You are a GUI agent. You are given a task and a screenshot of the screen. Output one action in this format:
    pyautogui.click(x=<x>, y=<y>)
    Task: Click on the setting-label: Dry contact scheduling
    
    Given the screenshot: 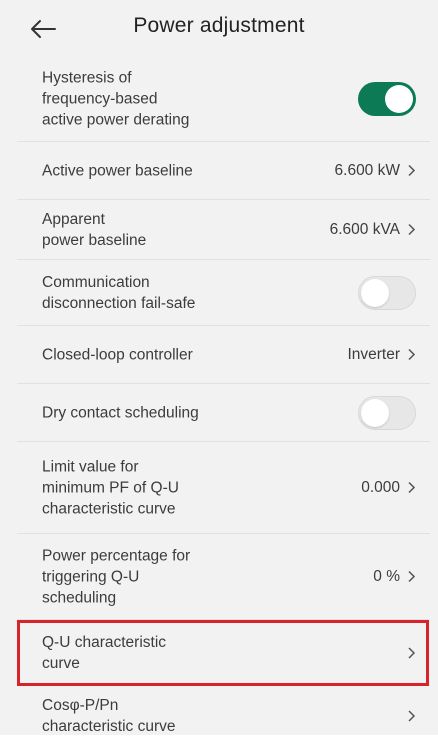 What is the action you would take?
    pyautogui.click(x=120, y=412)
    